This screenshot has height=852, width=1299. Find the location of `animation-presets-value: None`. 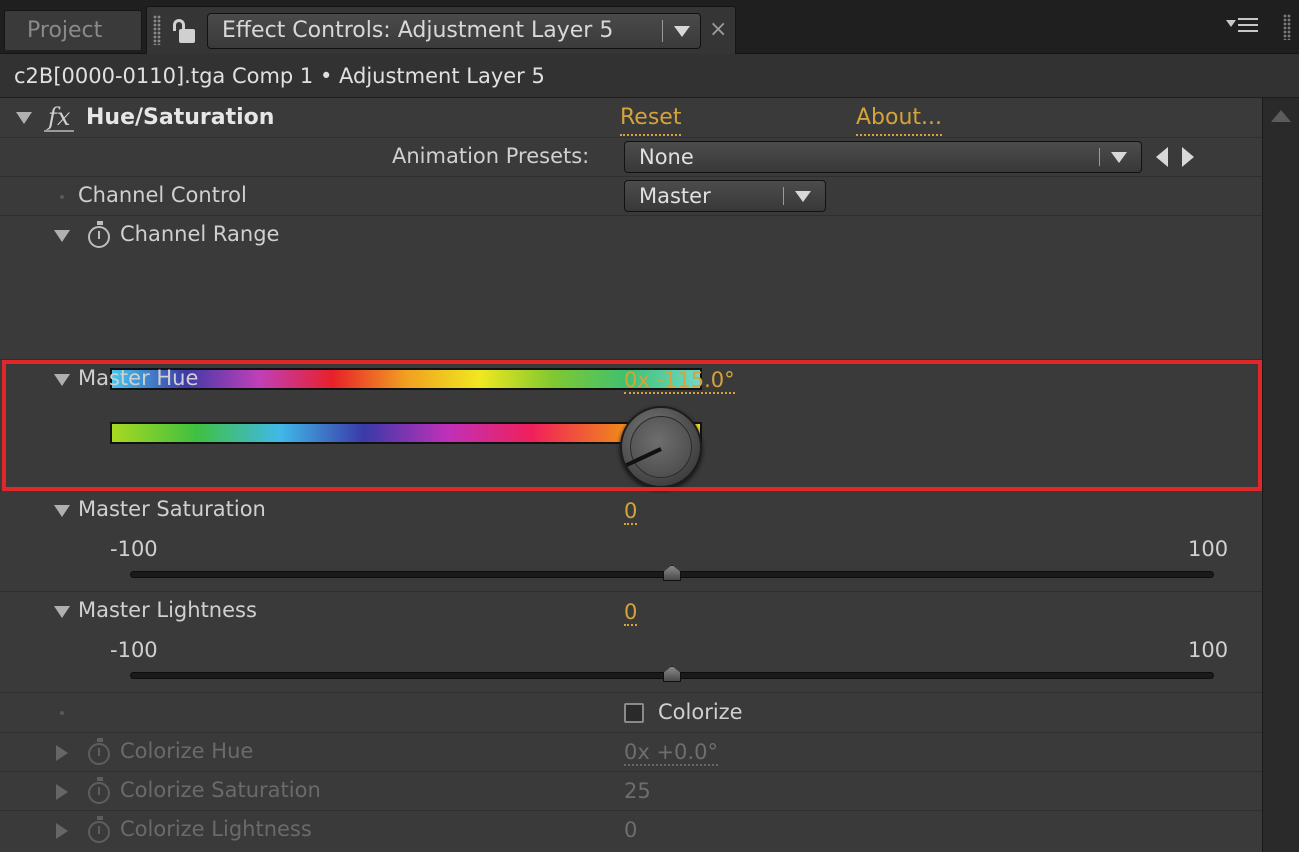

animation-presets-value: None is located at coordinates (666, 157).